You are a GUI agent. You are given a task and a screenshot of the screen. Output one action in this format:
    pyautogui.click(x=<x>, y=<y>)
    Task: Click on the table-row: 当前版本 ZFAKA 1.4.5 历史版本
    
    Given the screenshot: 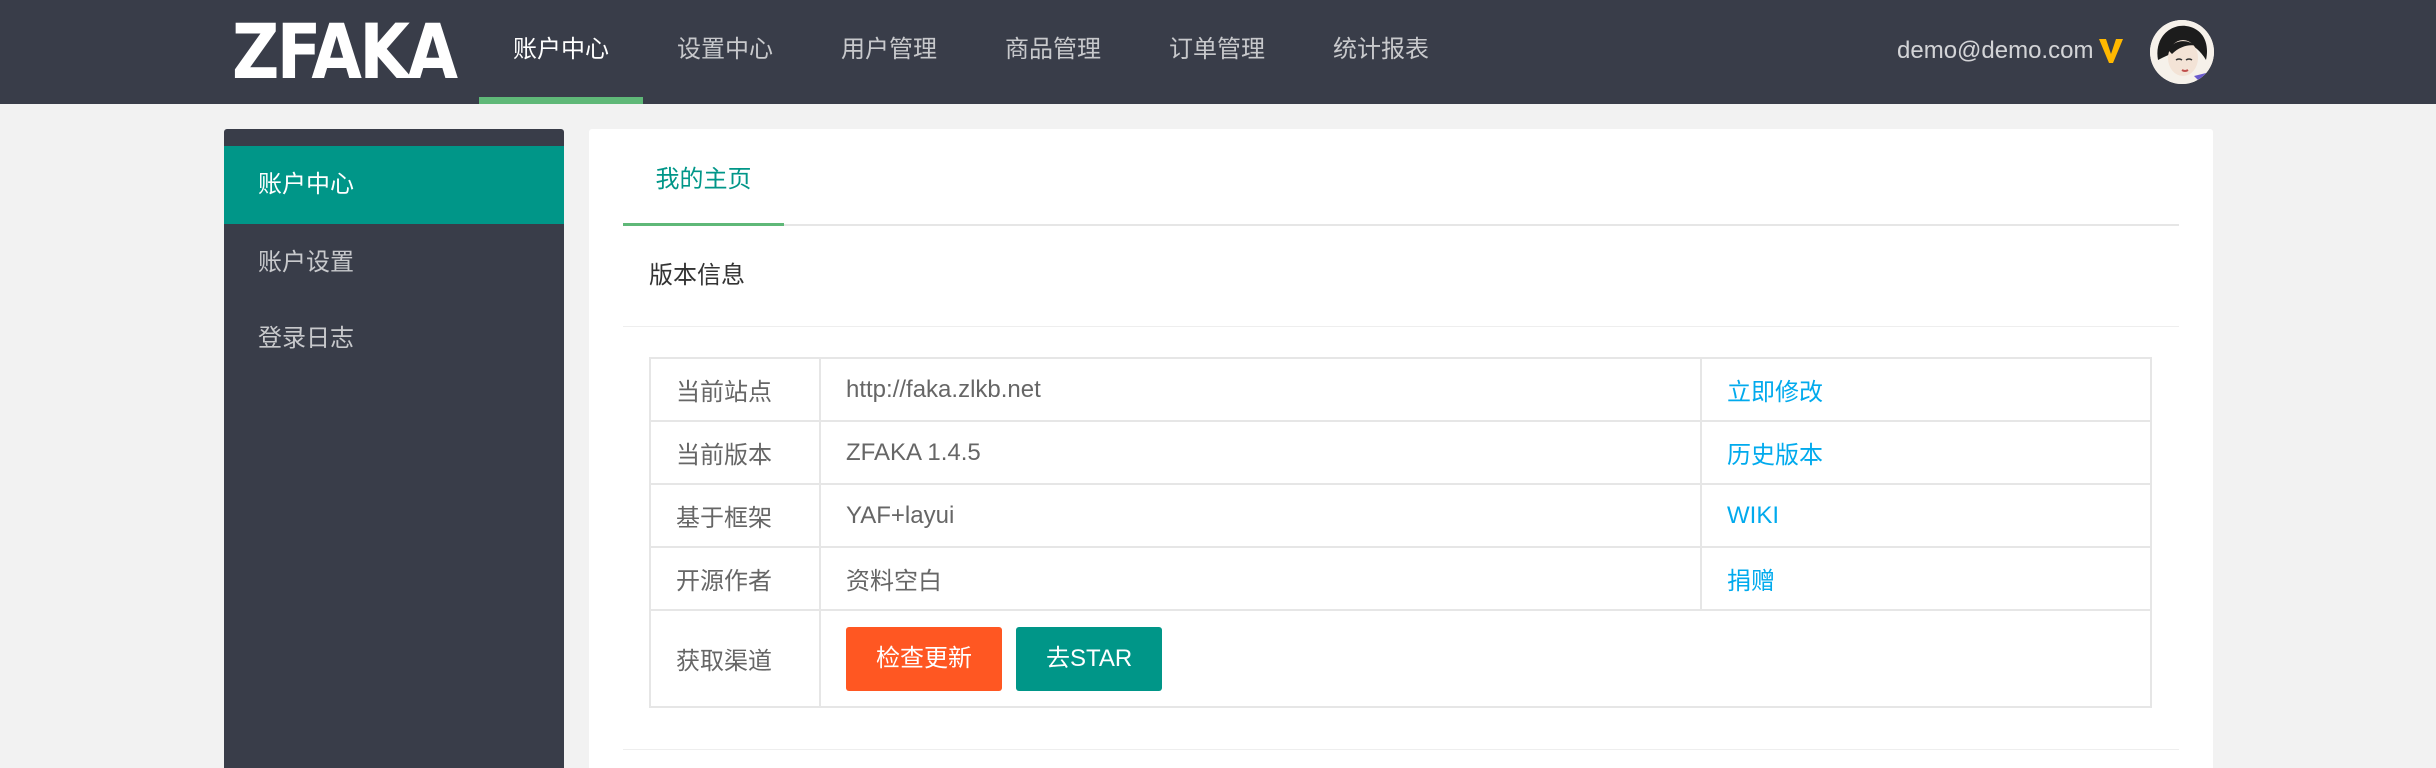 What is the action you would take?
    pyautogui.click(x=1400, y=452)
    